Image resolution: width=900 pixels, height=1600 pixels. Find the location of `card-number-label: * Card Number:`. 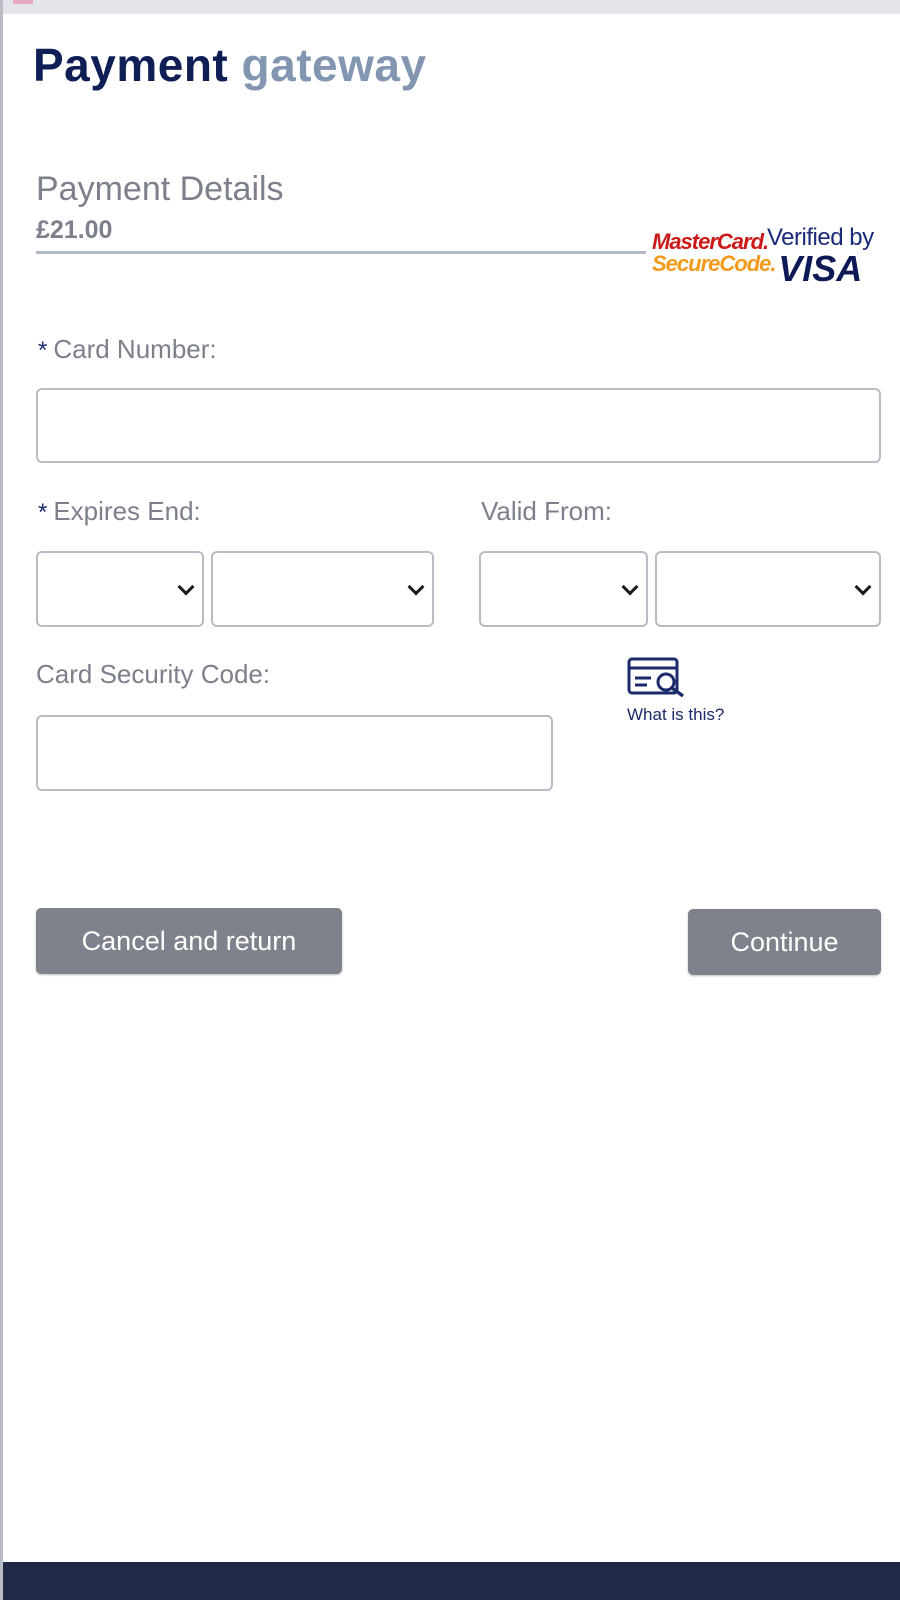

card-number-label: * Card Number: is located at coordinates (127, 349).